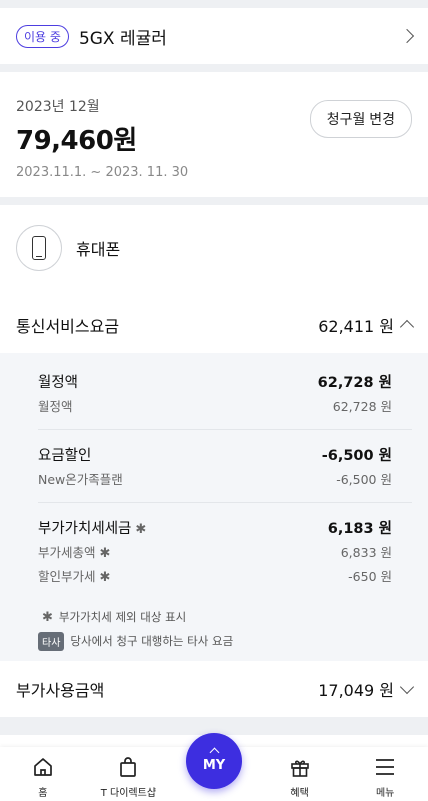 This screenshot has height=801, width=428. Describe the element at coordinates (128, 767) in the screenshot. I see `shopping-bag-icon` at that location.